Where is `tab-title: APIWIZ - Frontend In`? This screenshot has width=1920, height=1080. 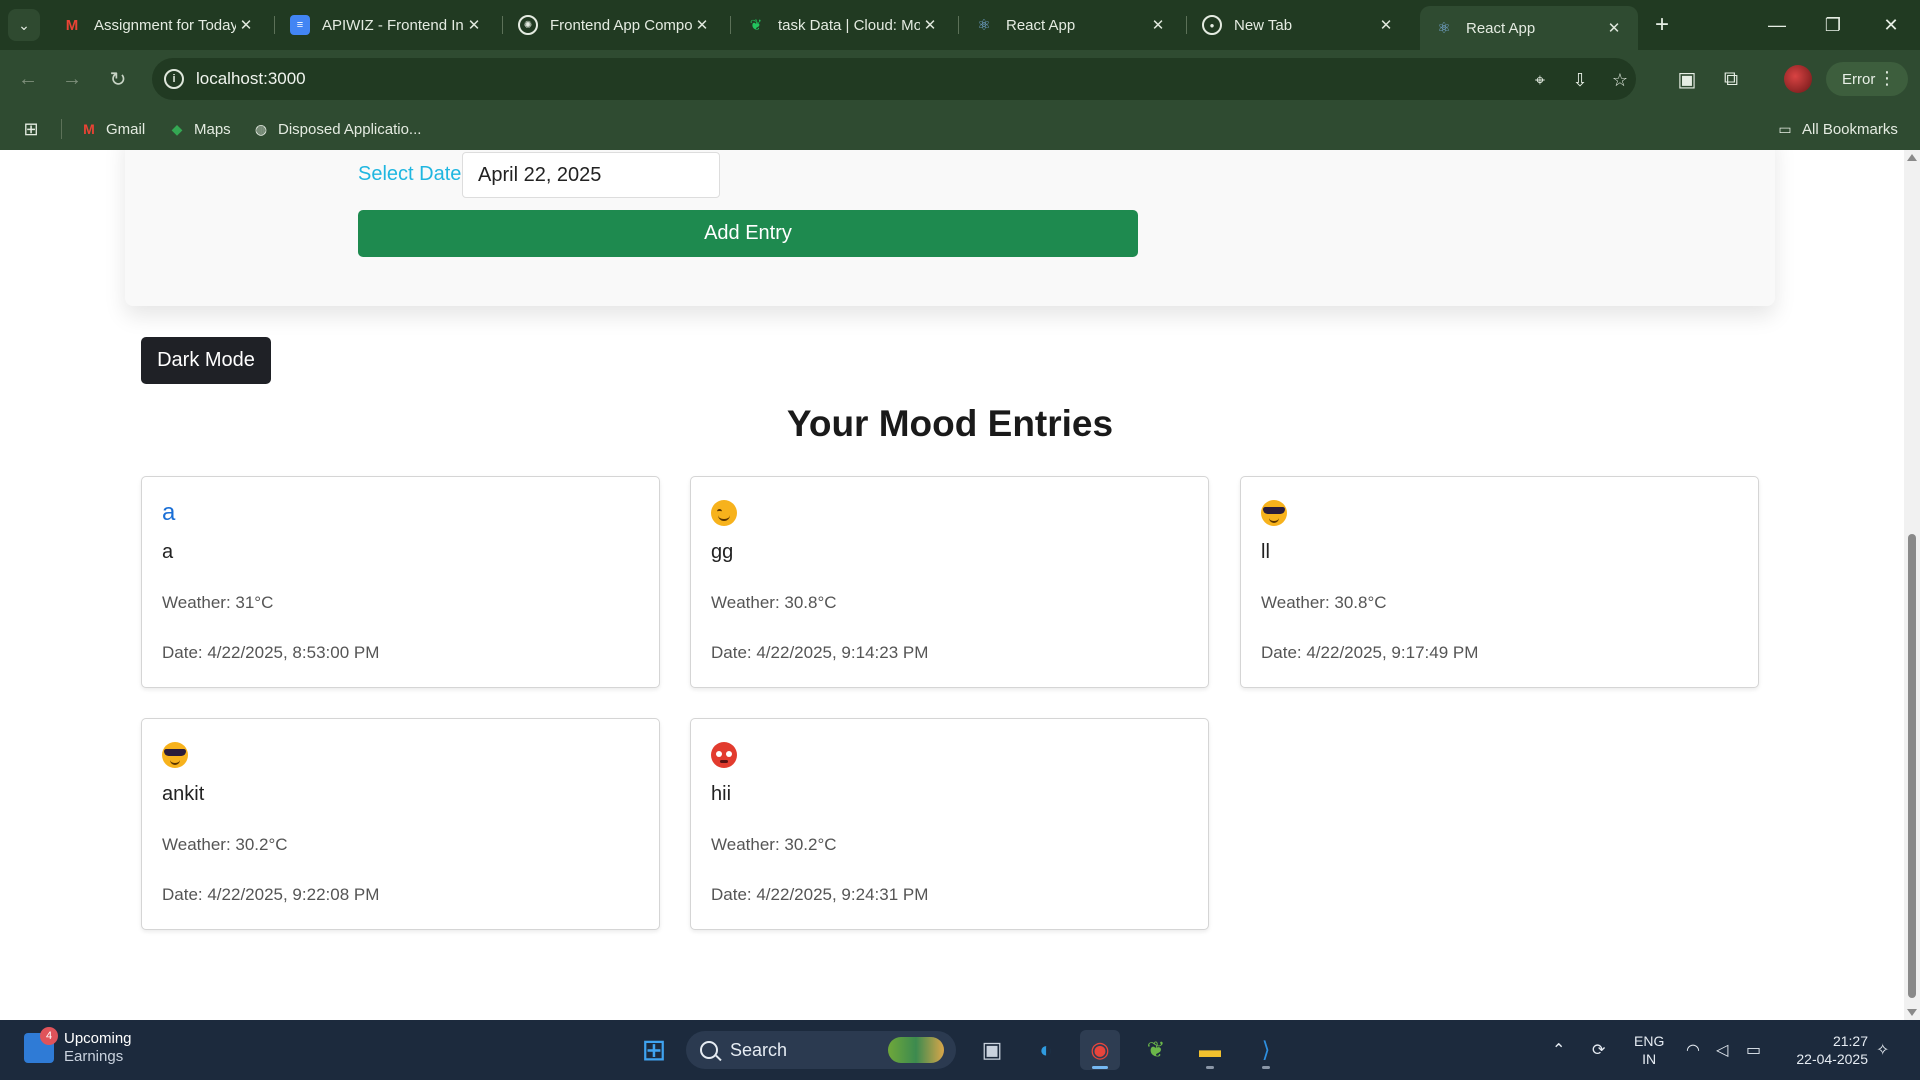
tab-title: APIWIZ - Frontend In is located at coordinates (393, 25).